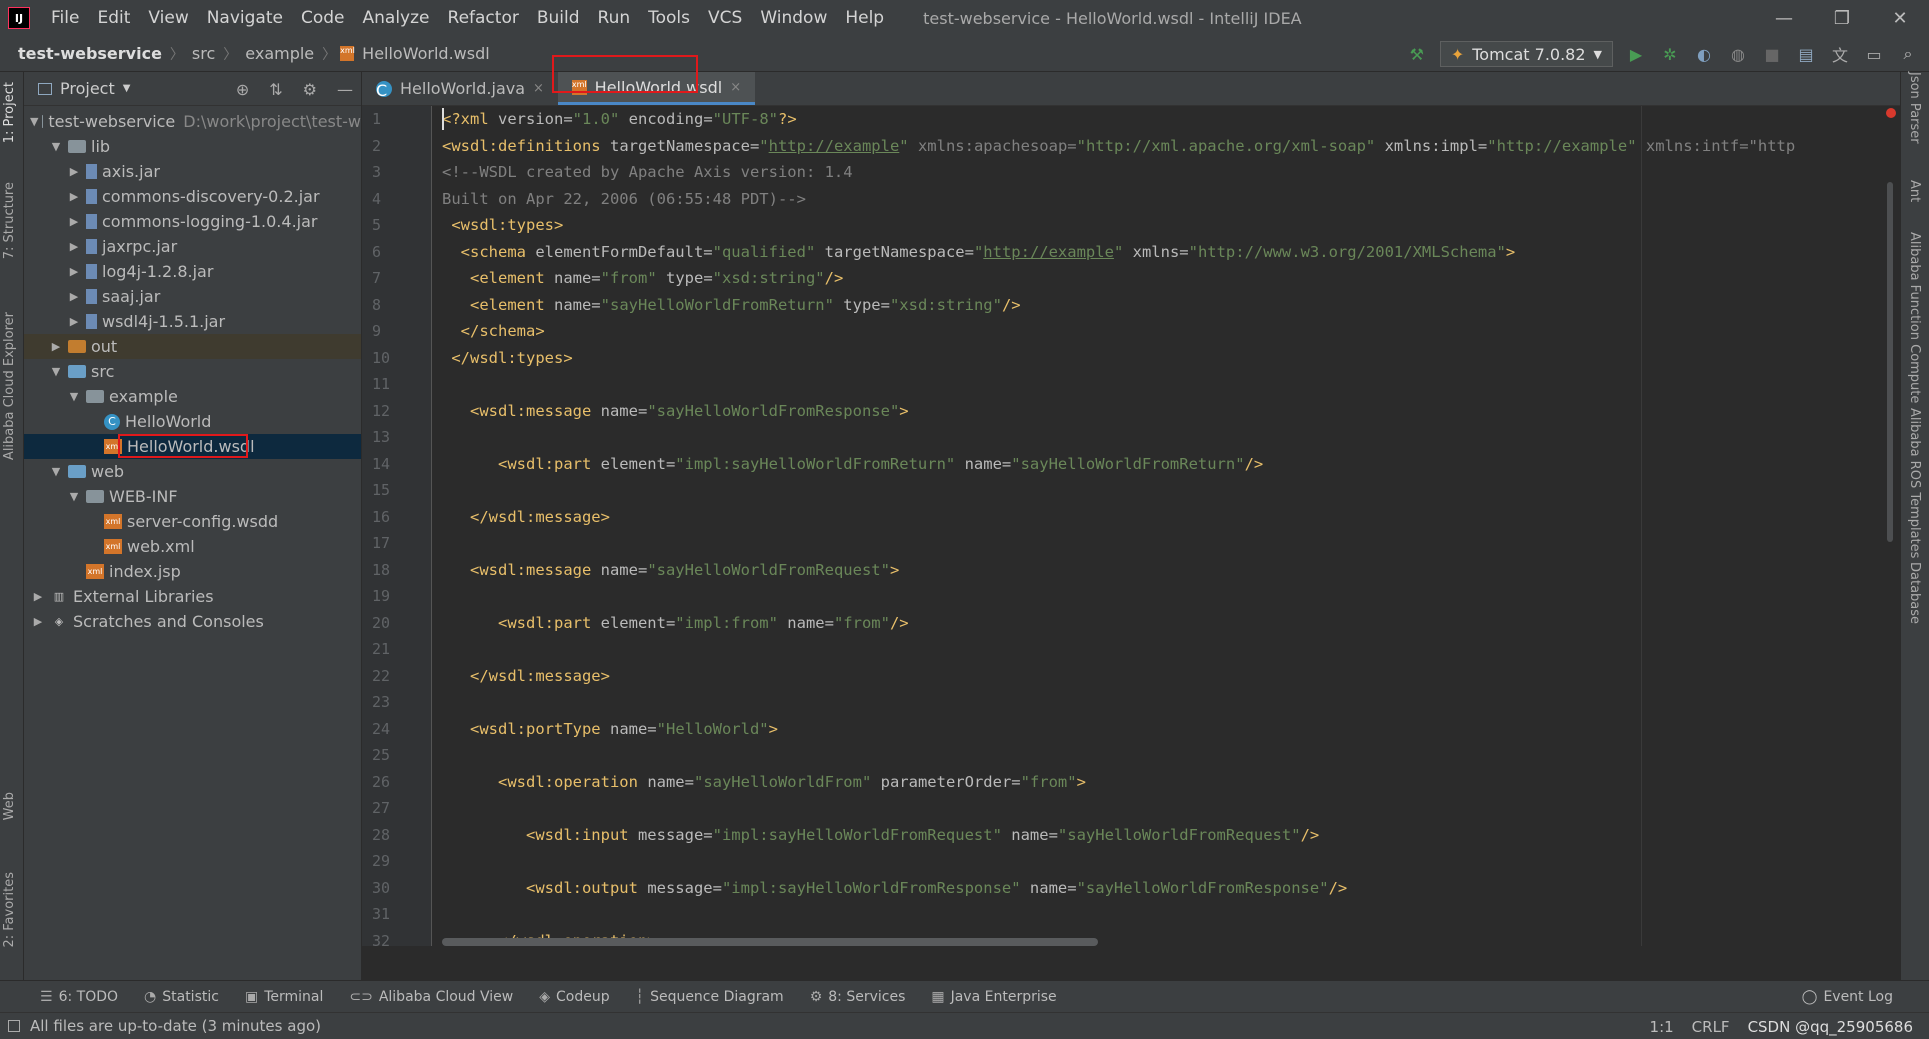  What do you see at coordinates (87, 88) in the screenshot?
I see `project-view-select: Project` at bounding box center [87, 88].